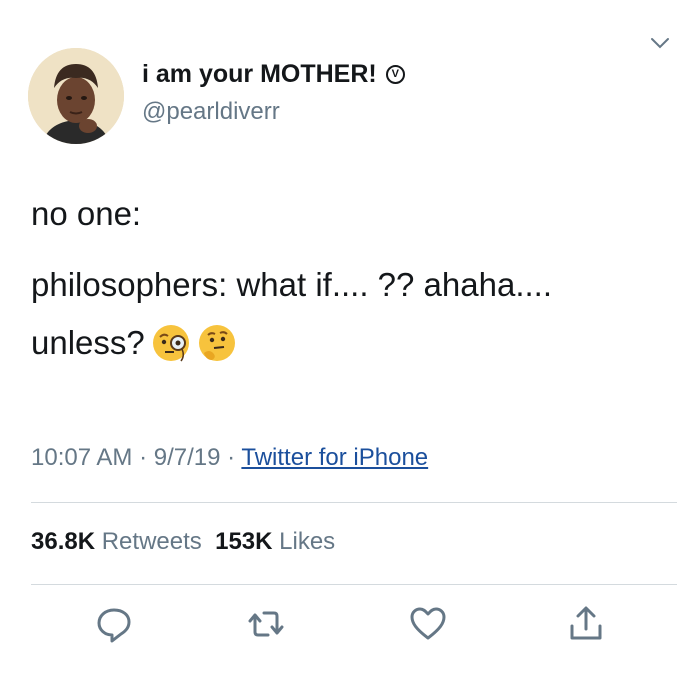 The image size is (700, 700). I want to click on display-name-row: i am your MOTHER! V, so click(273, 74).